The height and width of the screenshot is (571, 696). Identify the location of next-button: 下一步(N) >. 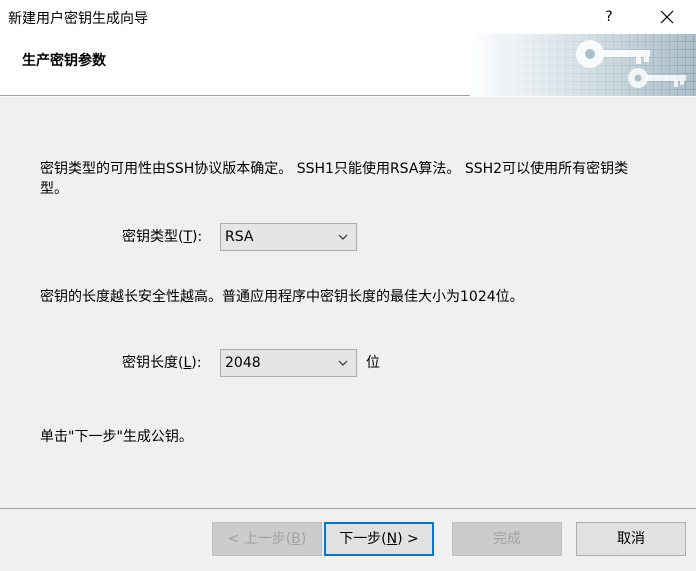
(379, 539).